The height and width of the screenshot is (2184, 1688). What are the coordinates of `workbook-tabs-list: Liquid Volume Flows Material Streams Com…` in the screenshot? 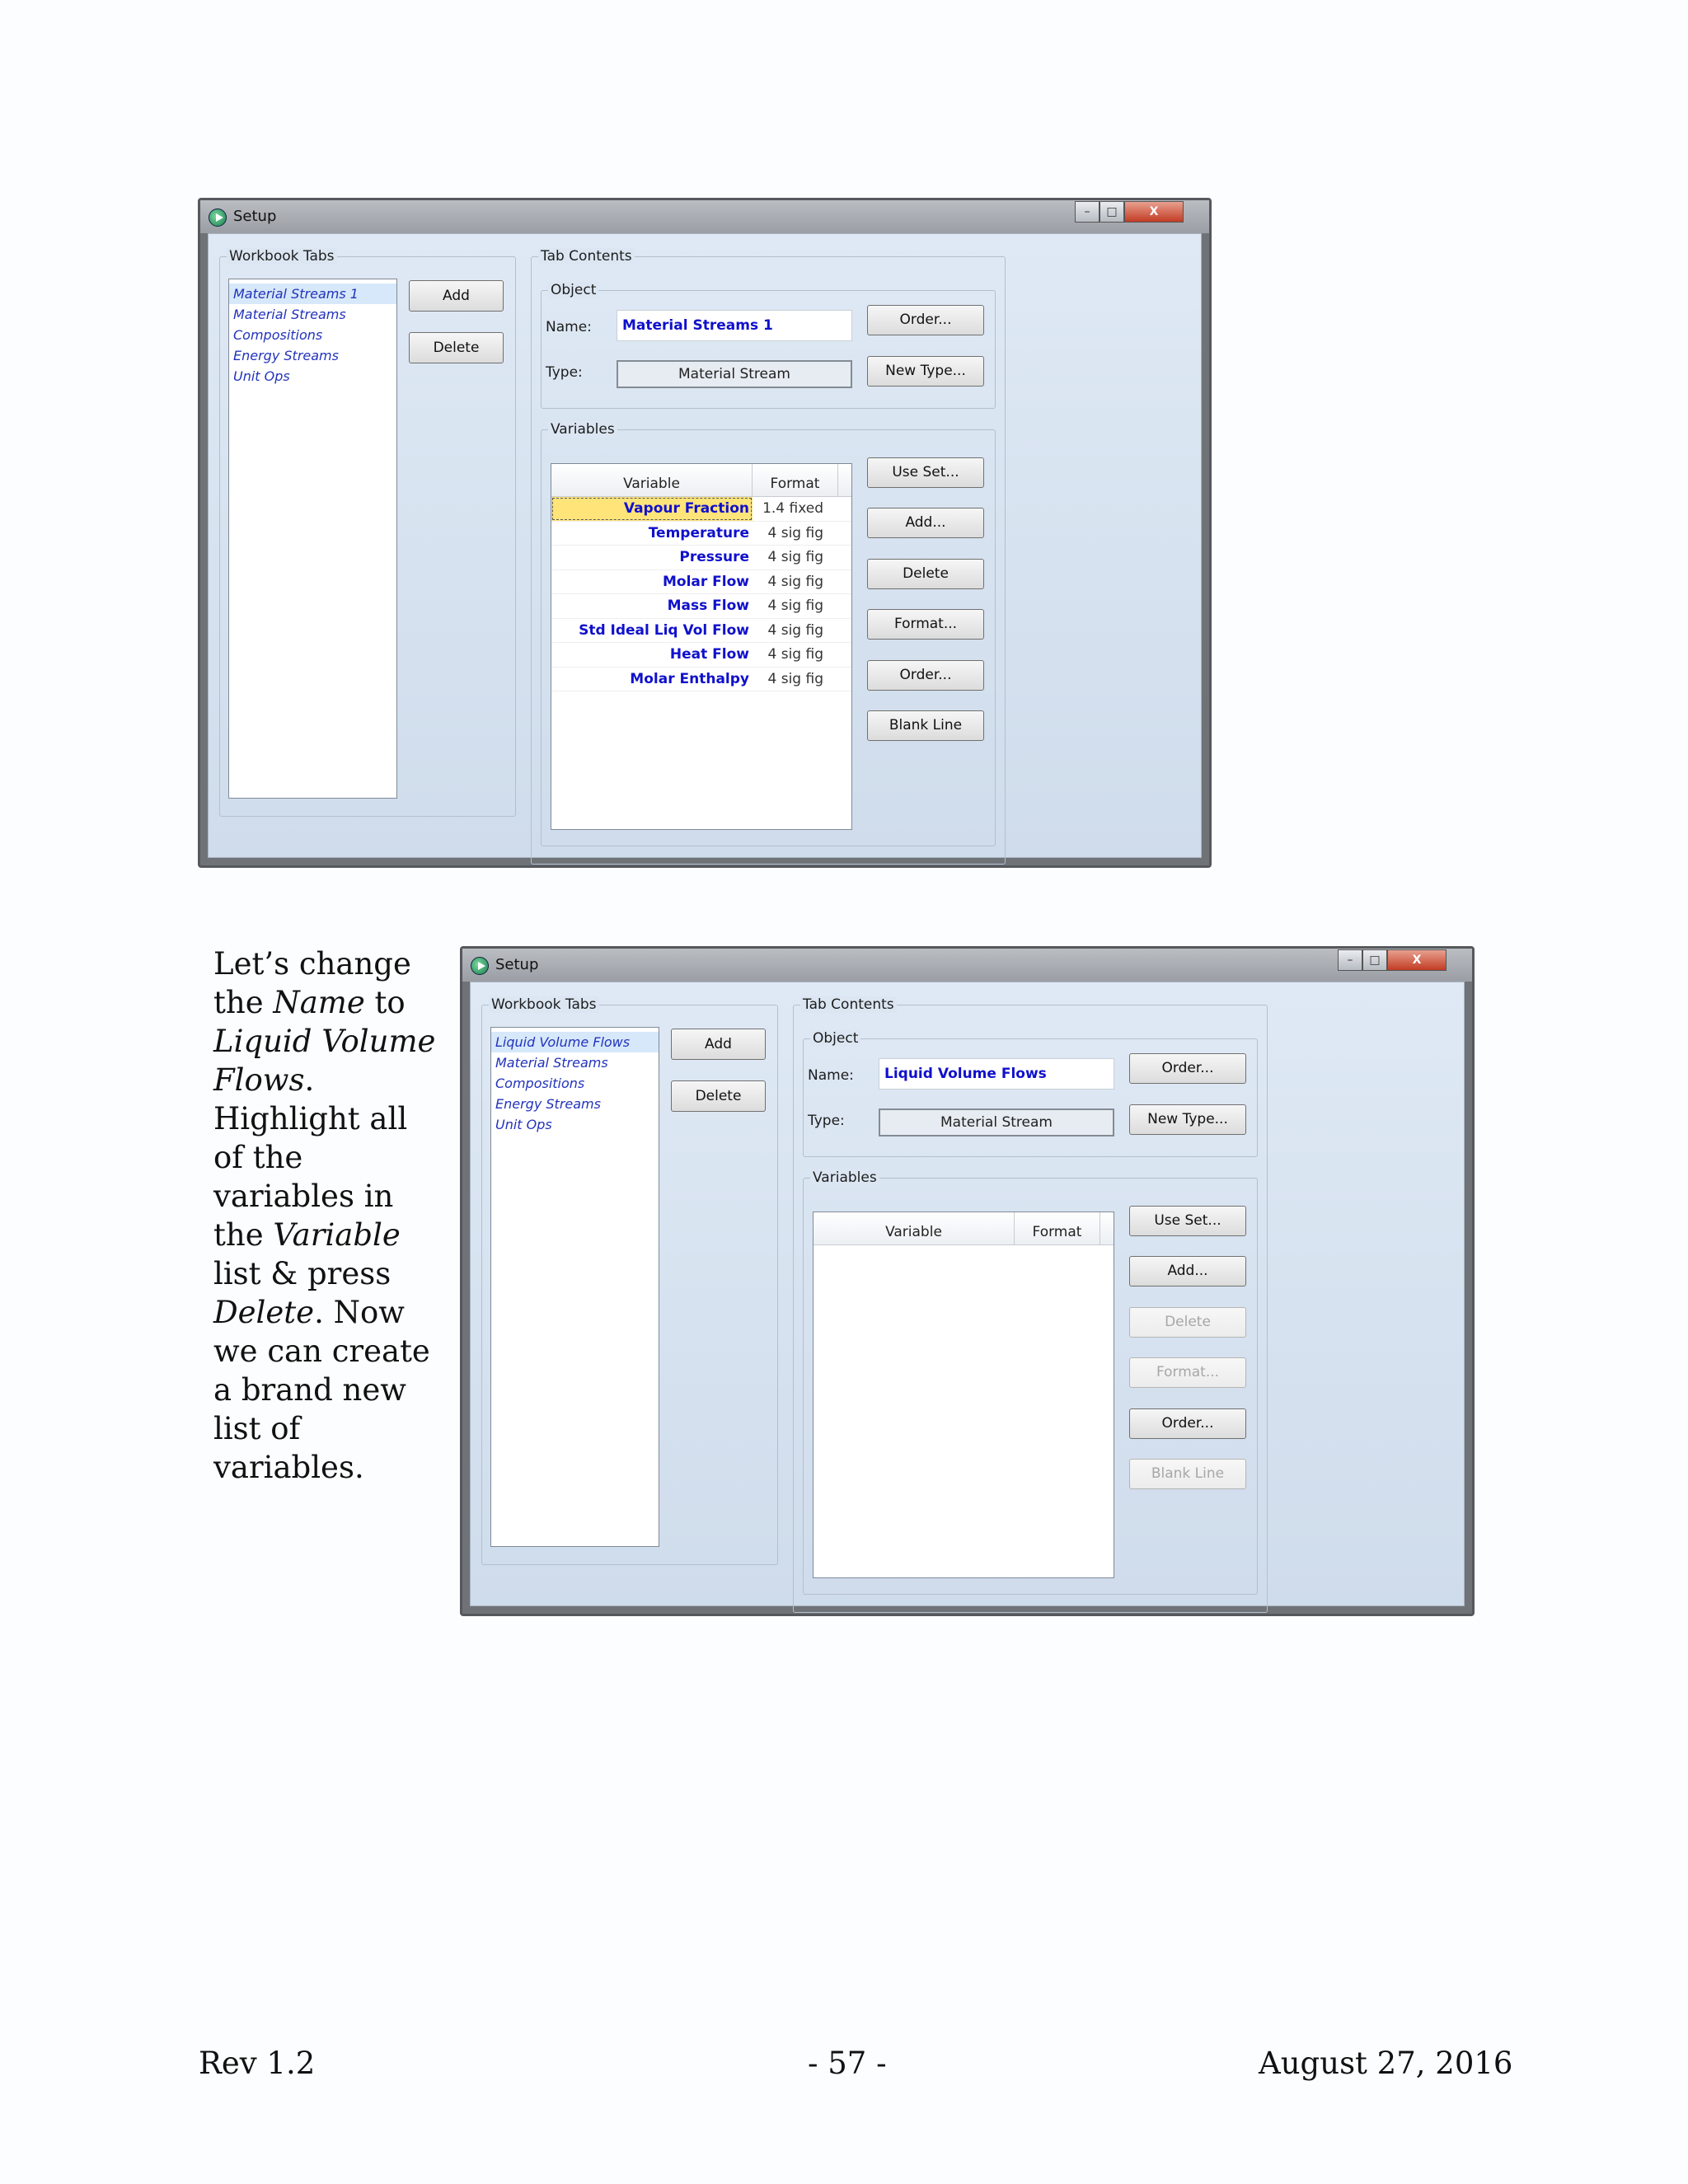 It's located at (575, 1287).